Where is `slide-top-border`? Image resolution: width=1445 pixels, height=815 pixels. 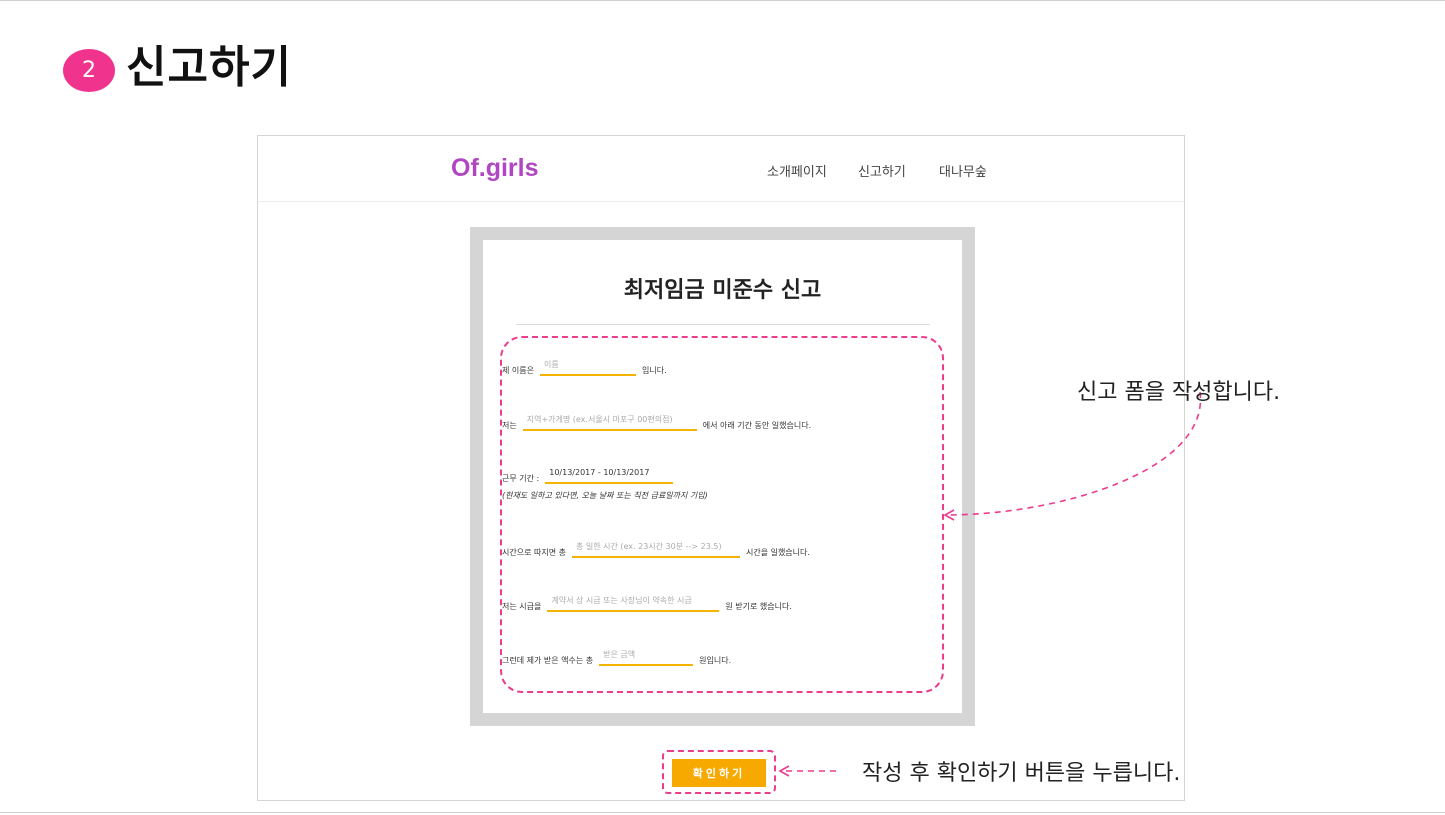 slide-top-border is located at coordinates (722, 0).